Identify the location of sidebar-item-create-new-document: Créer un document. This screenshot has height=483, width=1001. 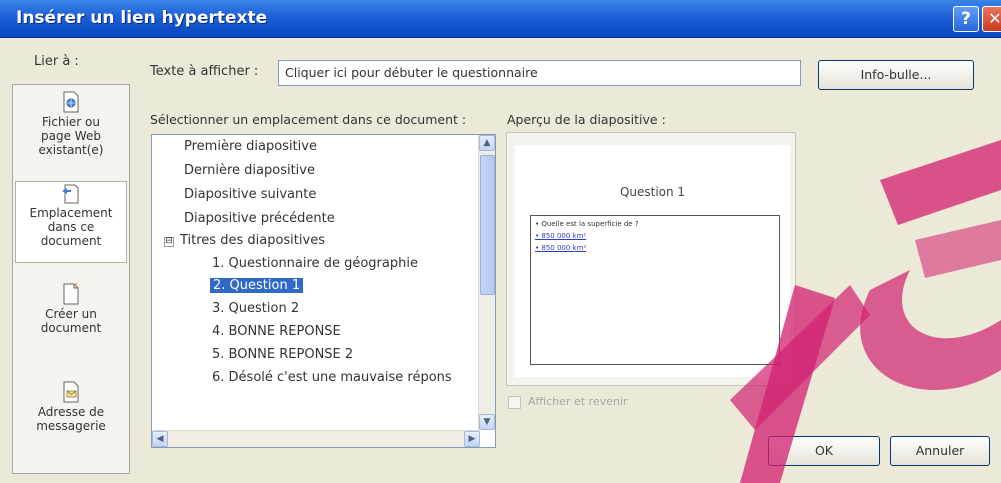
(71, 318).